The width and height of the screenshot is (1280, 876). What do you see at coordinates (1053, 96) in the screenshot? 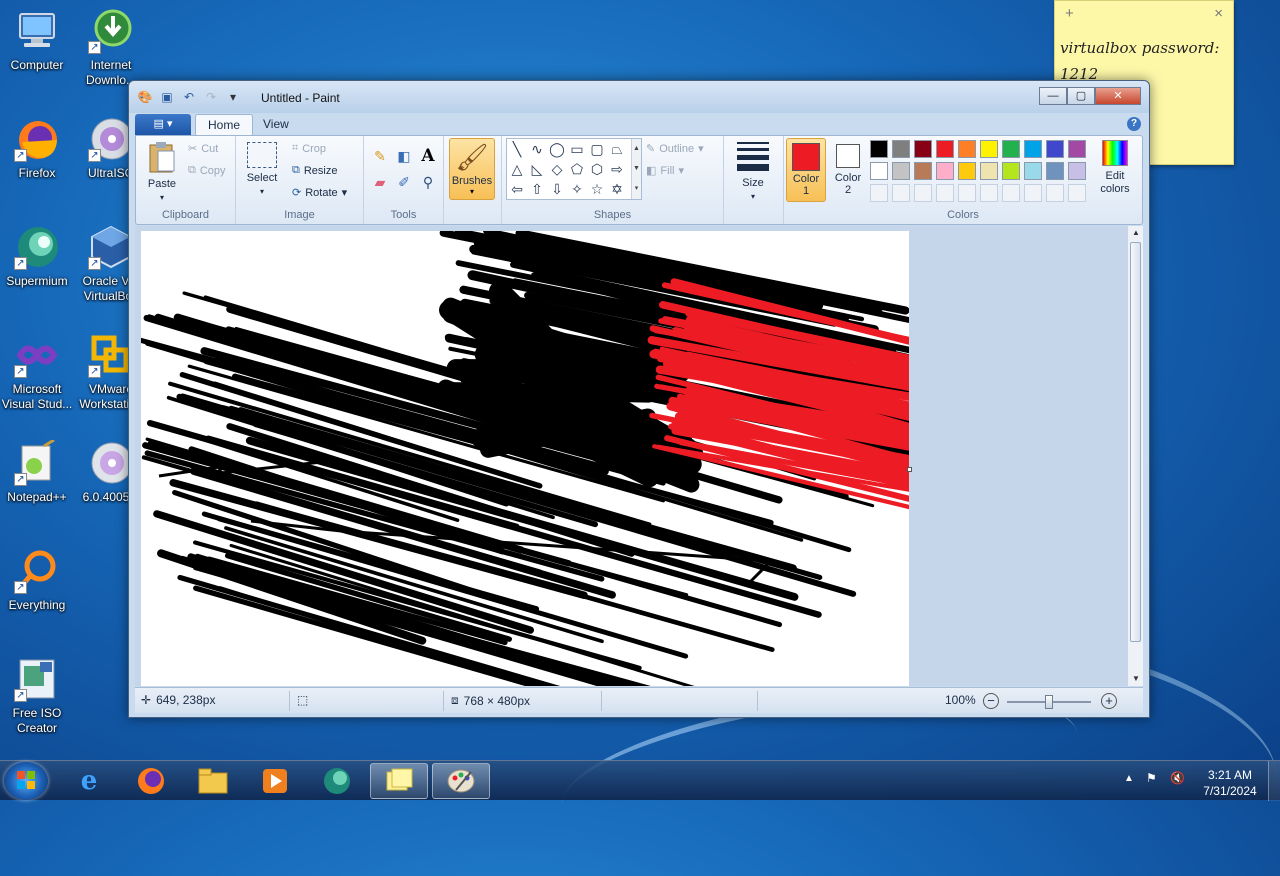
I see `minimize-button: —` at bounding box center [1053, 96].